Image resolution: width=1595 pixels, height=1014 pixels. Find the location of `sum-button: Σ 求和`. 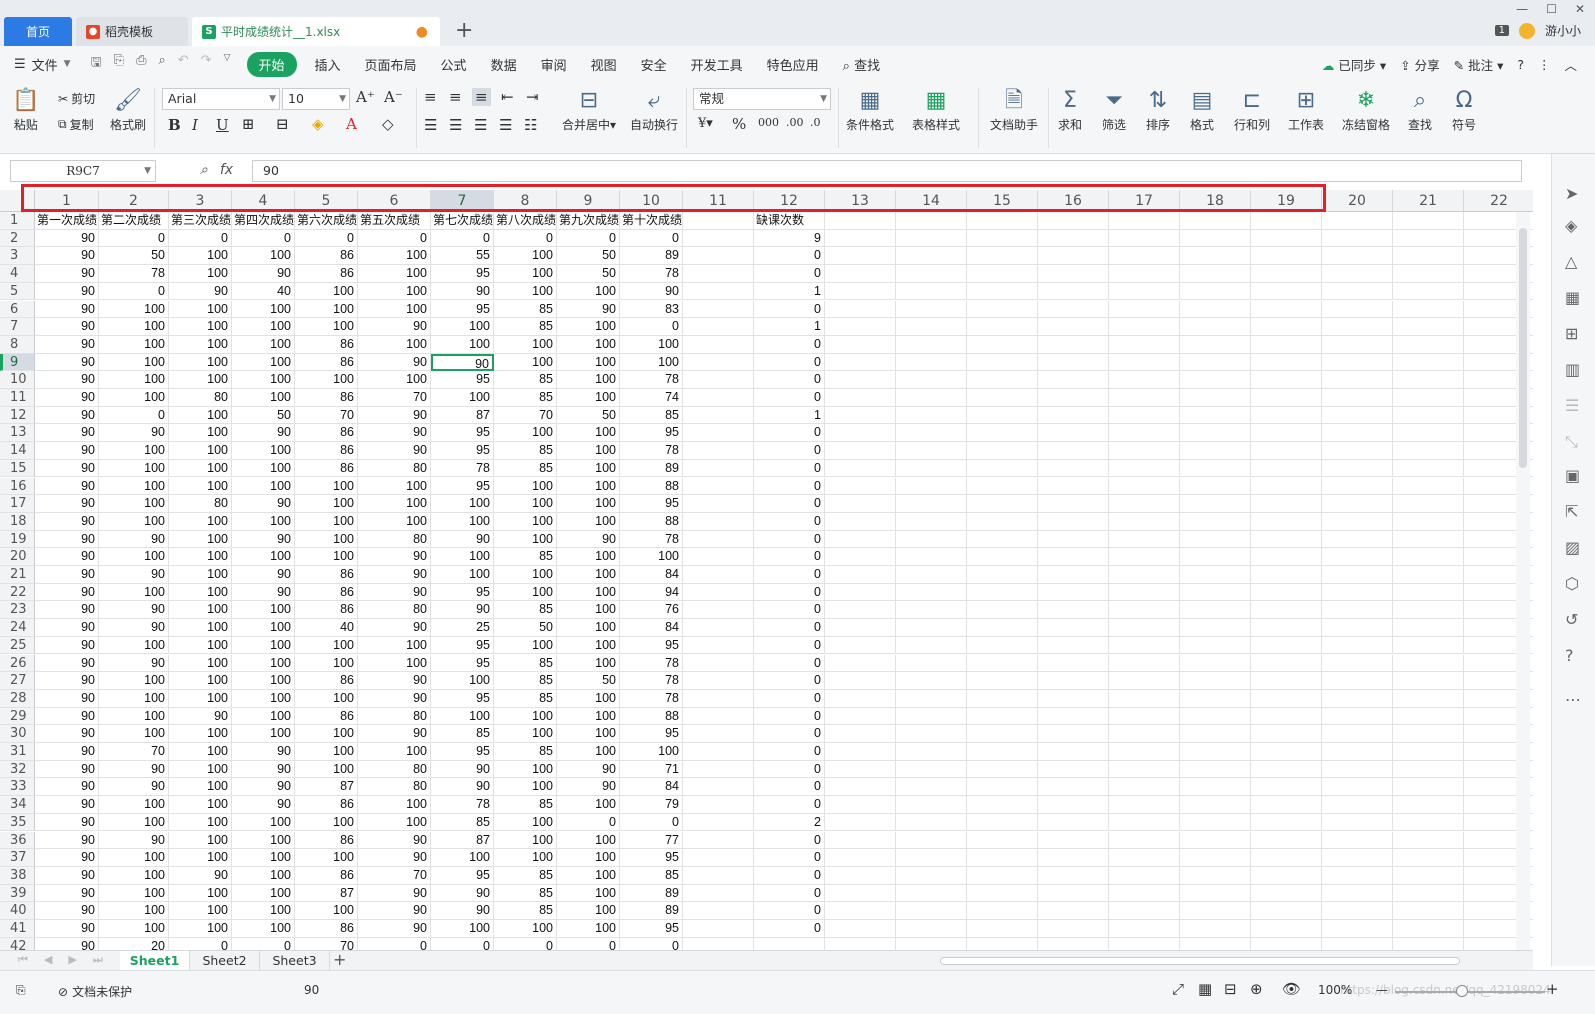

sum-button: Σ 求和 is located at coordinates (1070, 109).